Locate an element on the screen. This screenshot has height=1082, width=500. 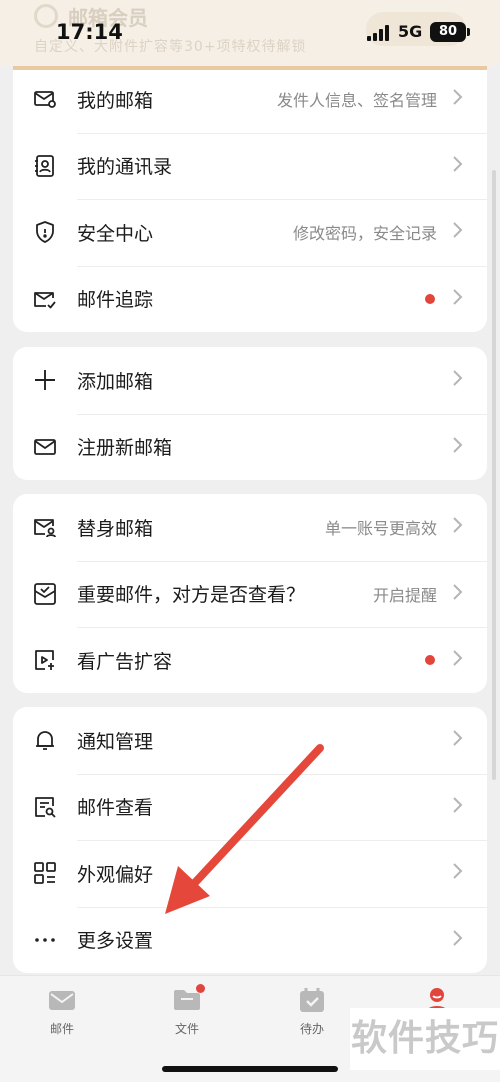
todo-tab-icon is located at coordinates (312, 1000).